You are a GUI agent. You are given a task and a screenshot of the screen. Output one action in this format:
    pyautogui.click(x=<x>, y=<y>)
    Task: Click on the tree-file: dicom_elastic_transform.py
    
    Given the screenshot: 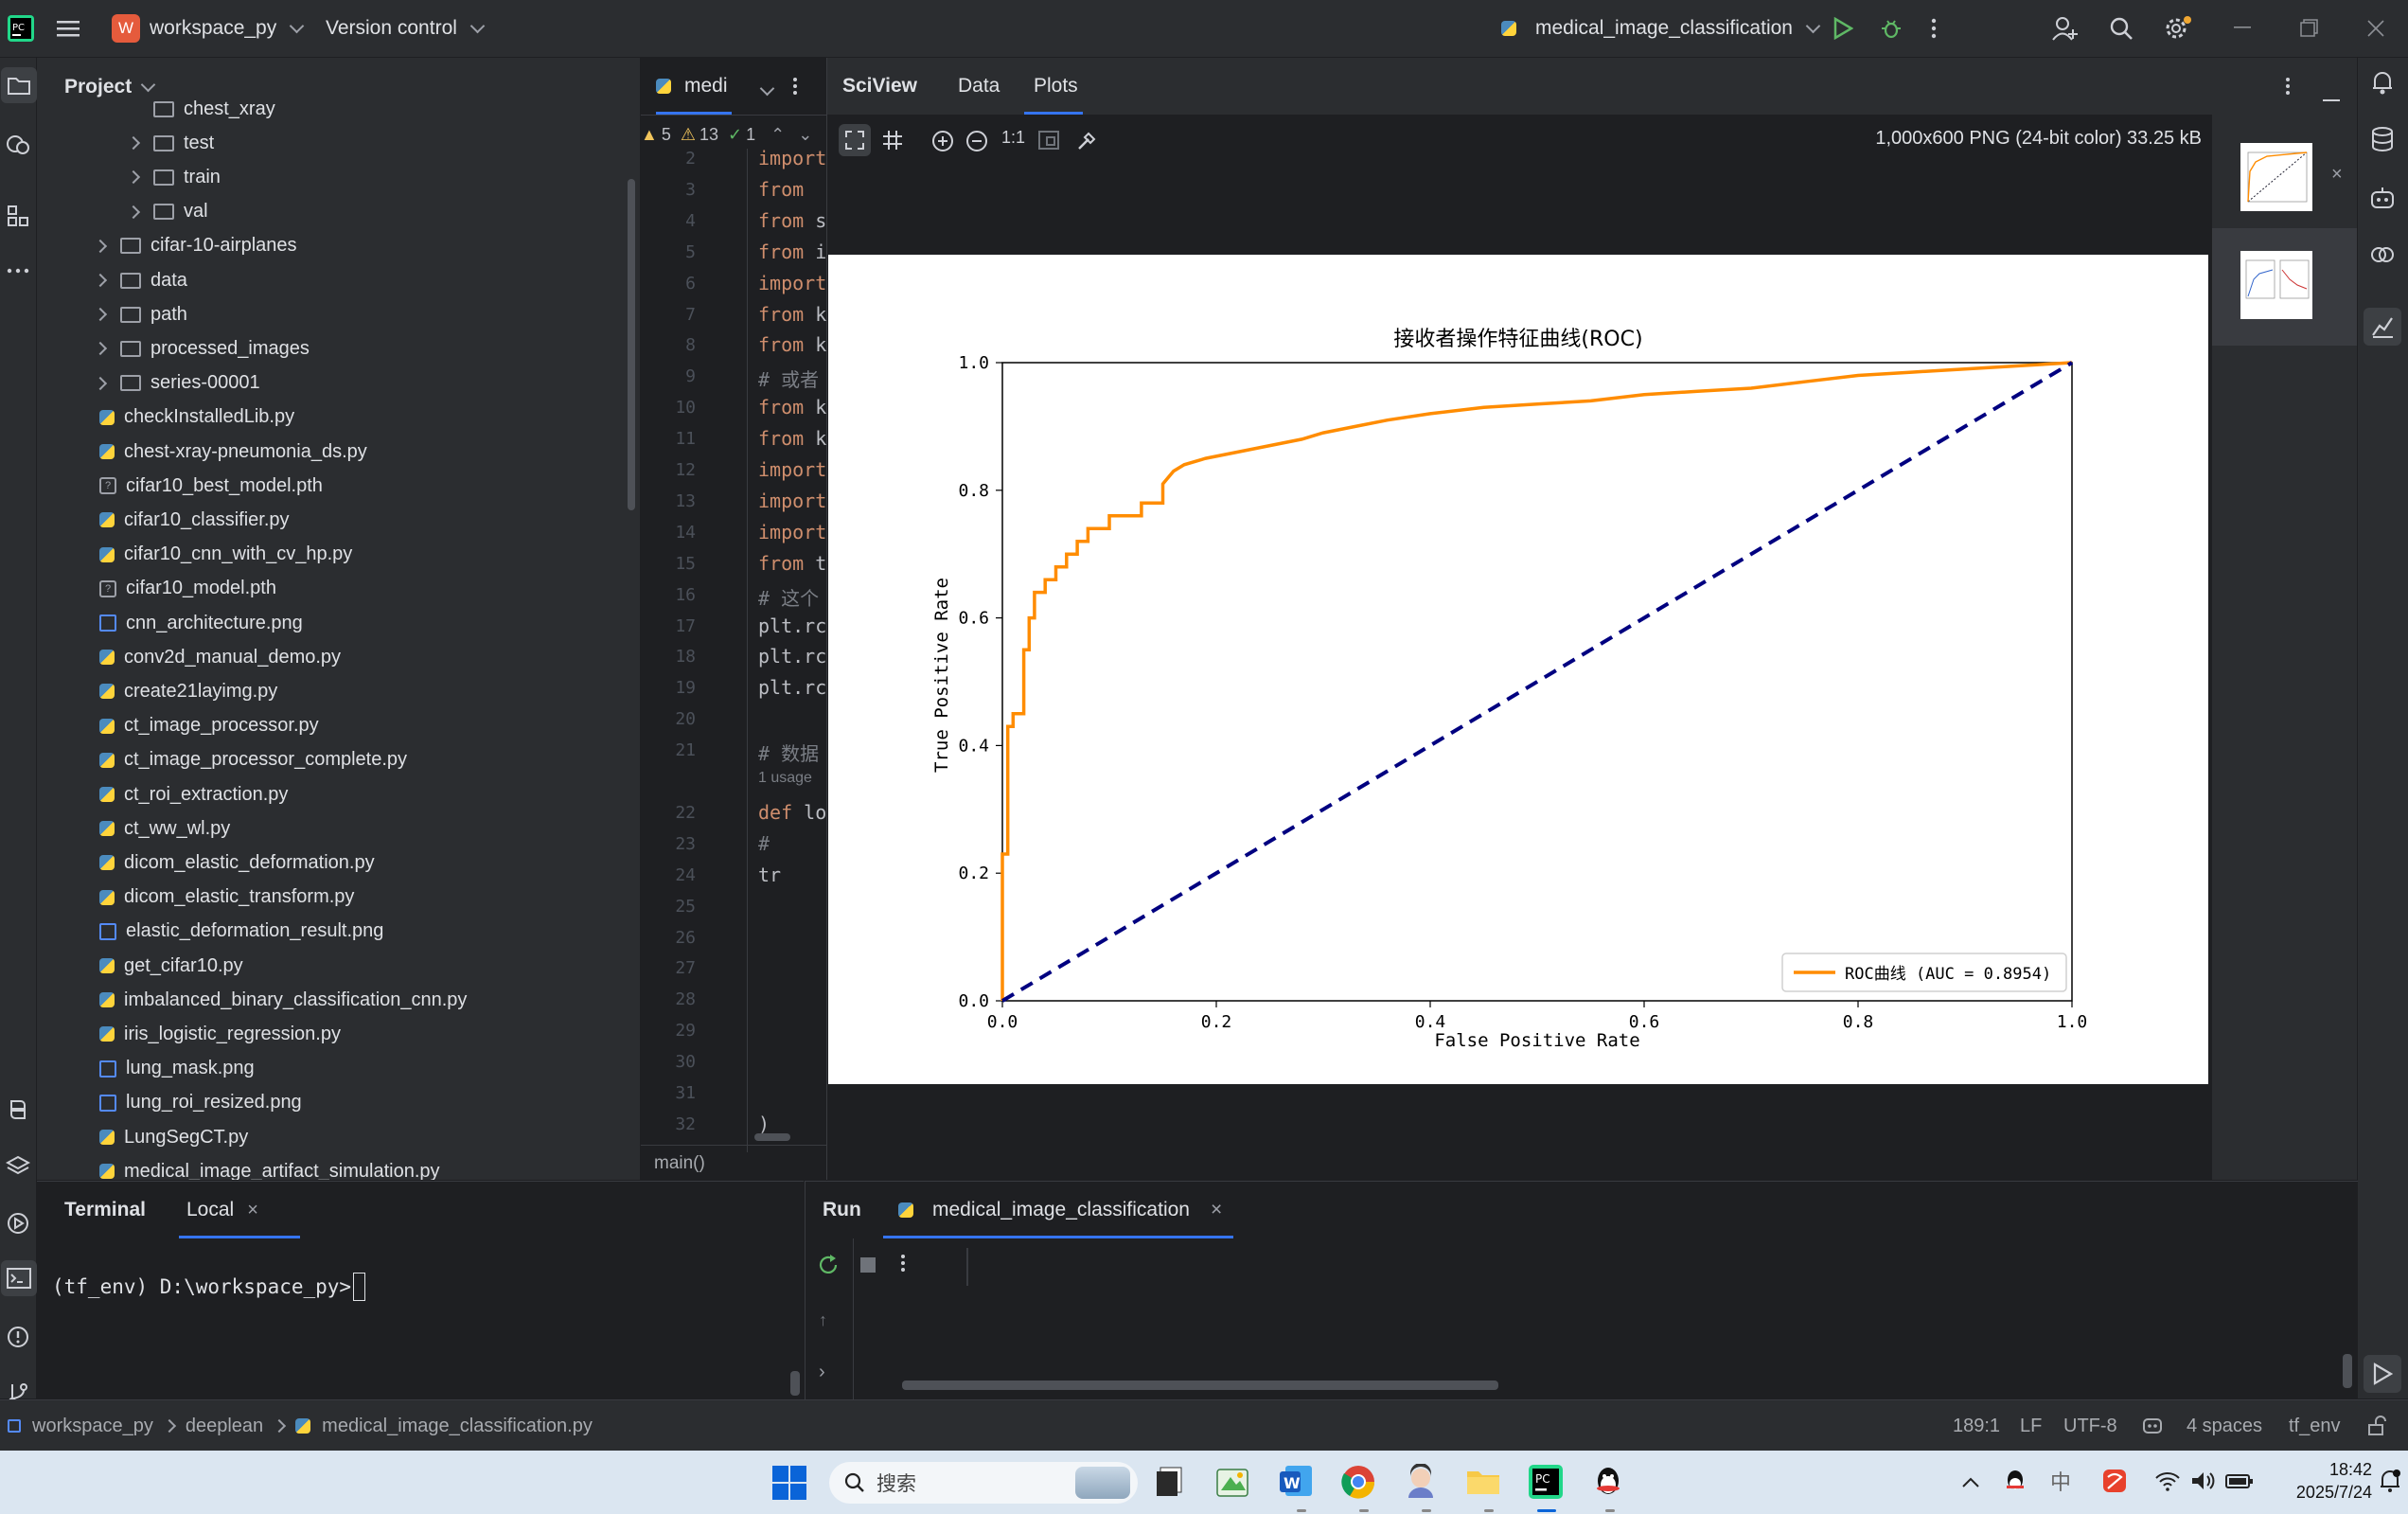 What is the action you would take?
    pyautogui.click(x=214, y=898)
    